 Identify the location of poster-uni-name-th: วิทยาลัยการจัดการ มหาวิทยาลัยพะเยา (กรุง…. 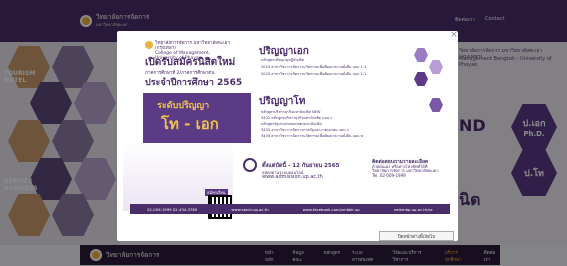
(192, 46).